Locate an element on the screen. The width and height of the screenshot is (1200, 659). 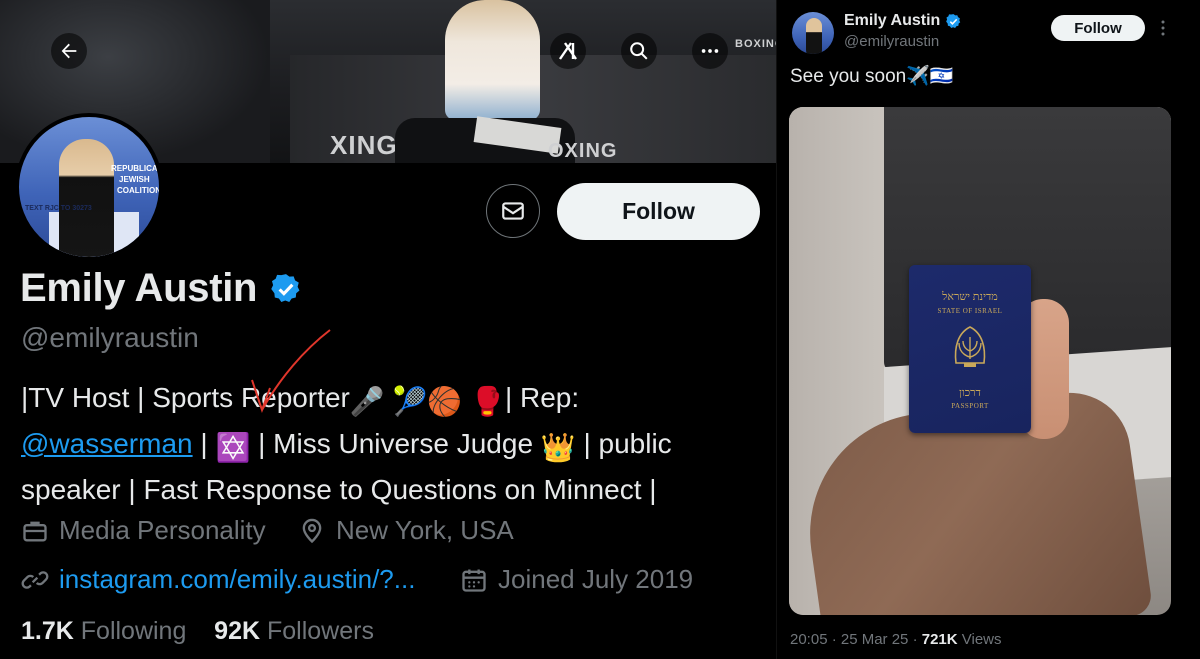
banner-logo-text: XING is located at coordinates (364, 145).